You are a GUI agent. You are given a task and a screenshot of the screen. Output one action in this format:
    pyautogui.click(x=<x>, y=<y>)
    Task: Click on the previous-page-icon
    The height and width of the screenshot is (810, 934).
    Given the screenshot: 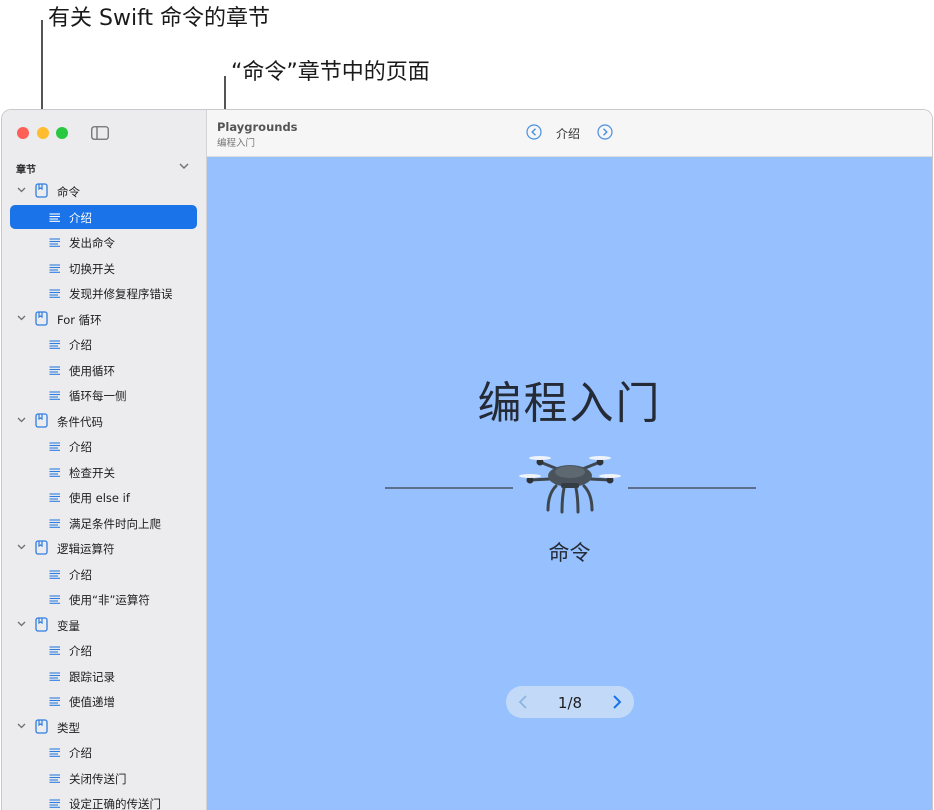 What is the action you would take?
    pyautogui.click(x=534, y=132)
    